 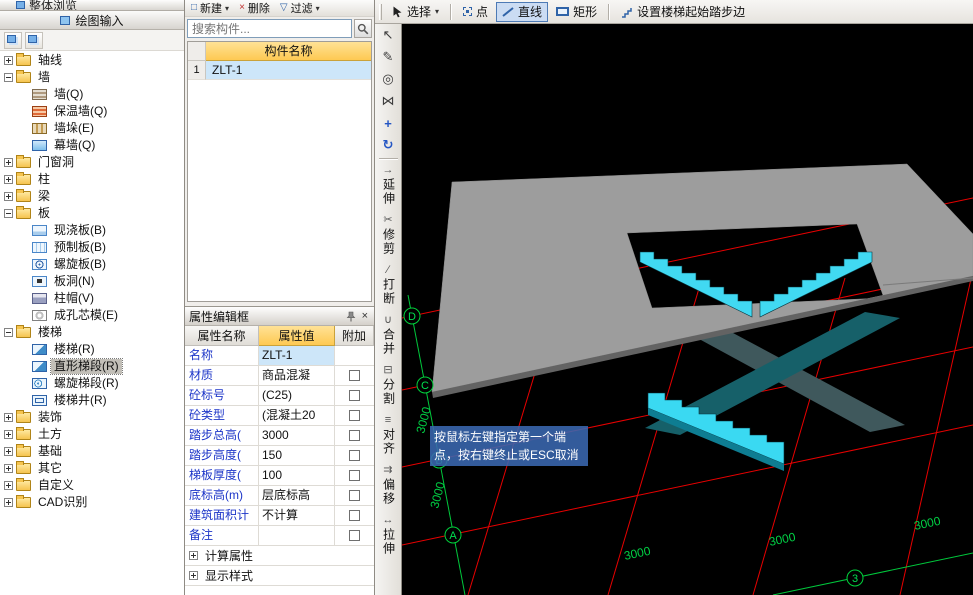 I want to click on search-button, so click(x=363, y=28).